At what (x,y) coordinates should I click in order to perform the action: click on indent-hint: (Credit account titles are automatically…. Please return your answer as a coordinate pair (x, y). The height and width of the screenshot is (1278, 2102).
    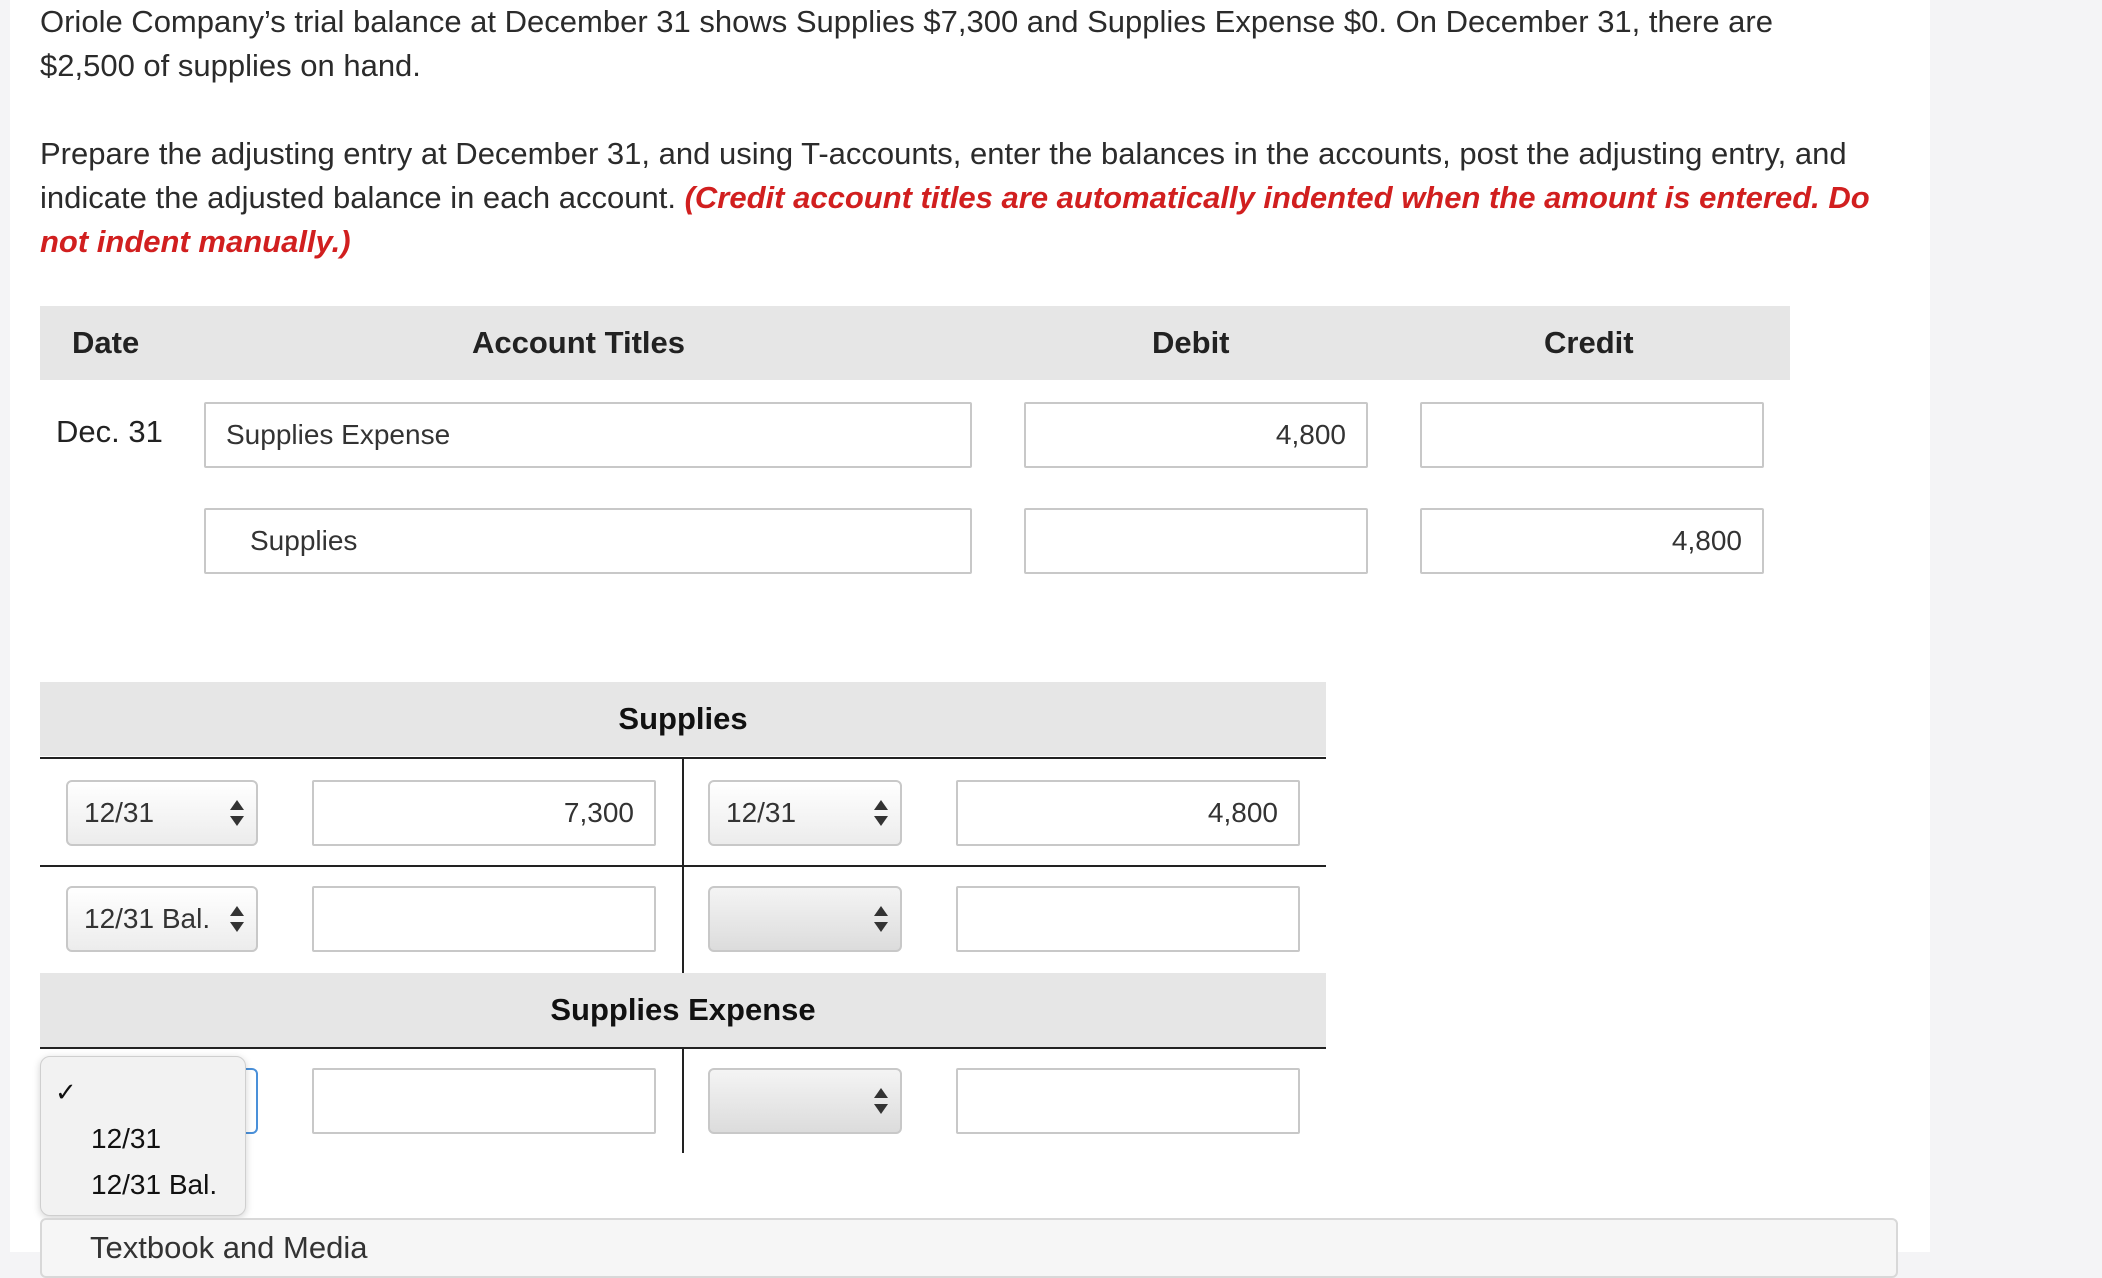
    Looking at the image, I should click on (1277, 197).